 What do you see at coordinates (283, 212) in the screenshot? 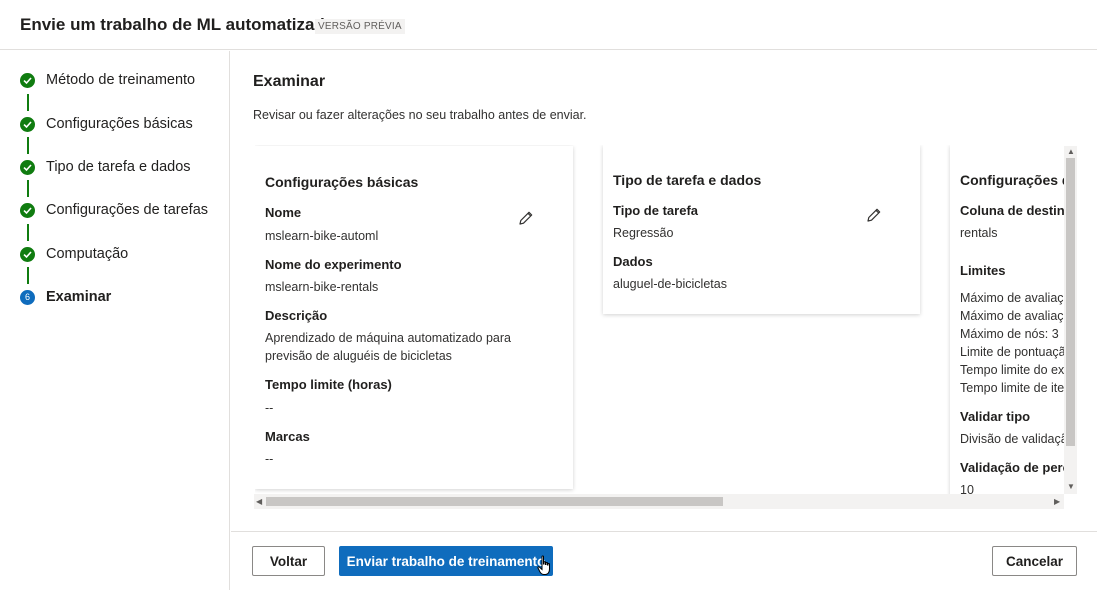
I see `field-label: Nome` at bounding box center [283, 212].